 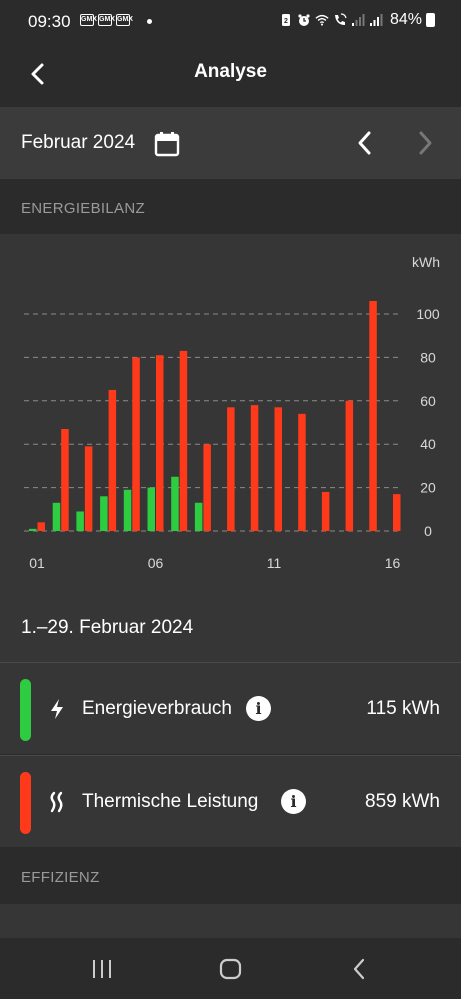 I want to click on section-header-energy-balance: ENERGIEBILANZ, so click(x=230, y=207).